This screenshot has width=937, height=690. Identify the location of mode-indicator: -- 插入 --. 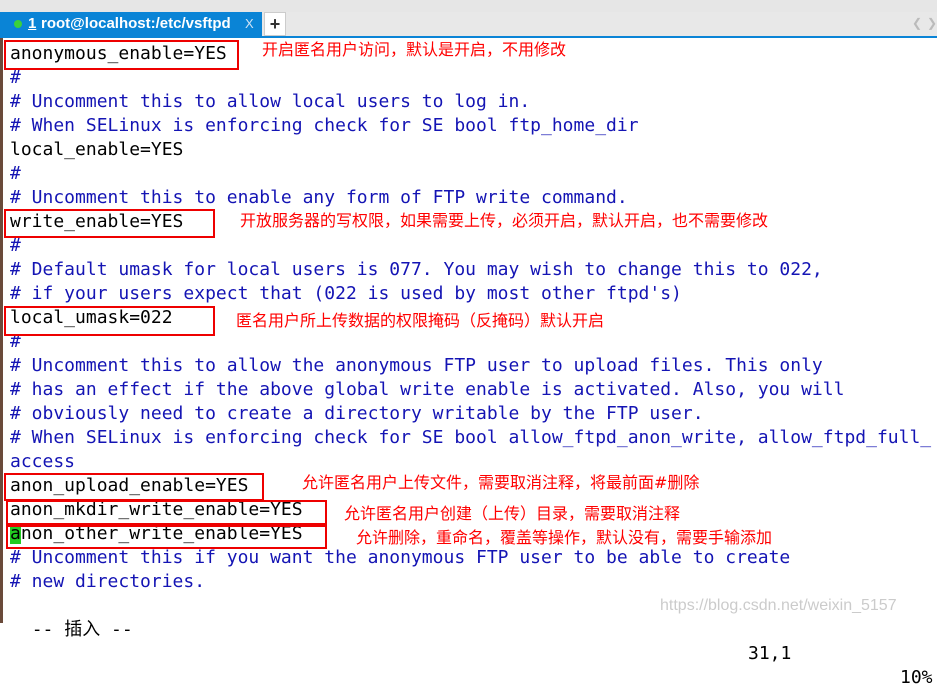
(82, 629).